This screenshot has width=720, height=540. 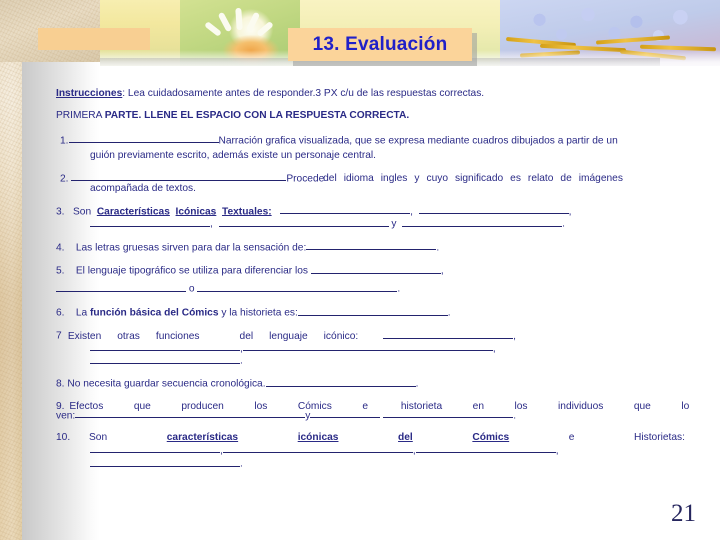 What do you see at coordinates (411, 212) in the screenshot?
I see `q3-comma-1: ,` at bounding box center [411, 212].